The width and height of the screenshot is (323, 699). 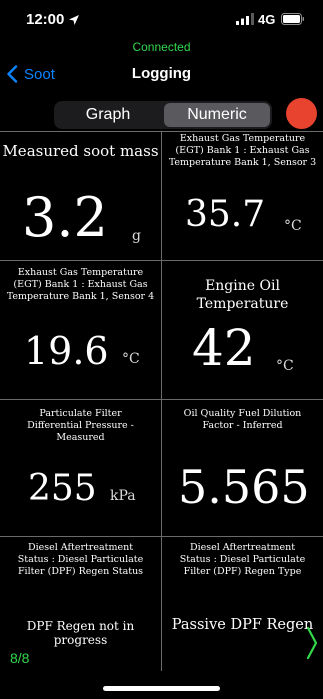 What do you see at coordinates (312, 643) in the screenshot?
I see `chevron-right-icon` at bounding box center [312, 643].